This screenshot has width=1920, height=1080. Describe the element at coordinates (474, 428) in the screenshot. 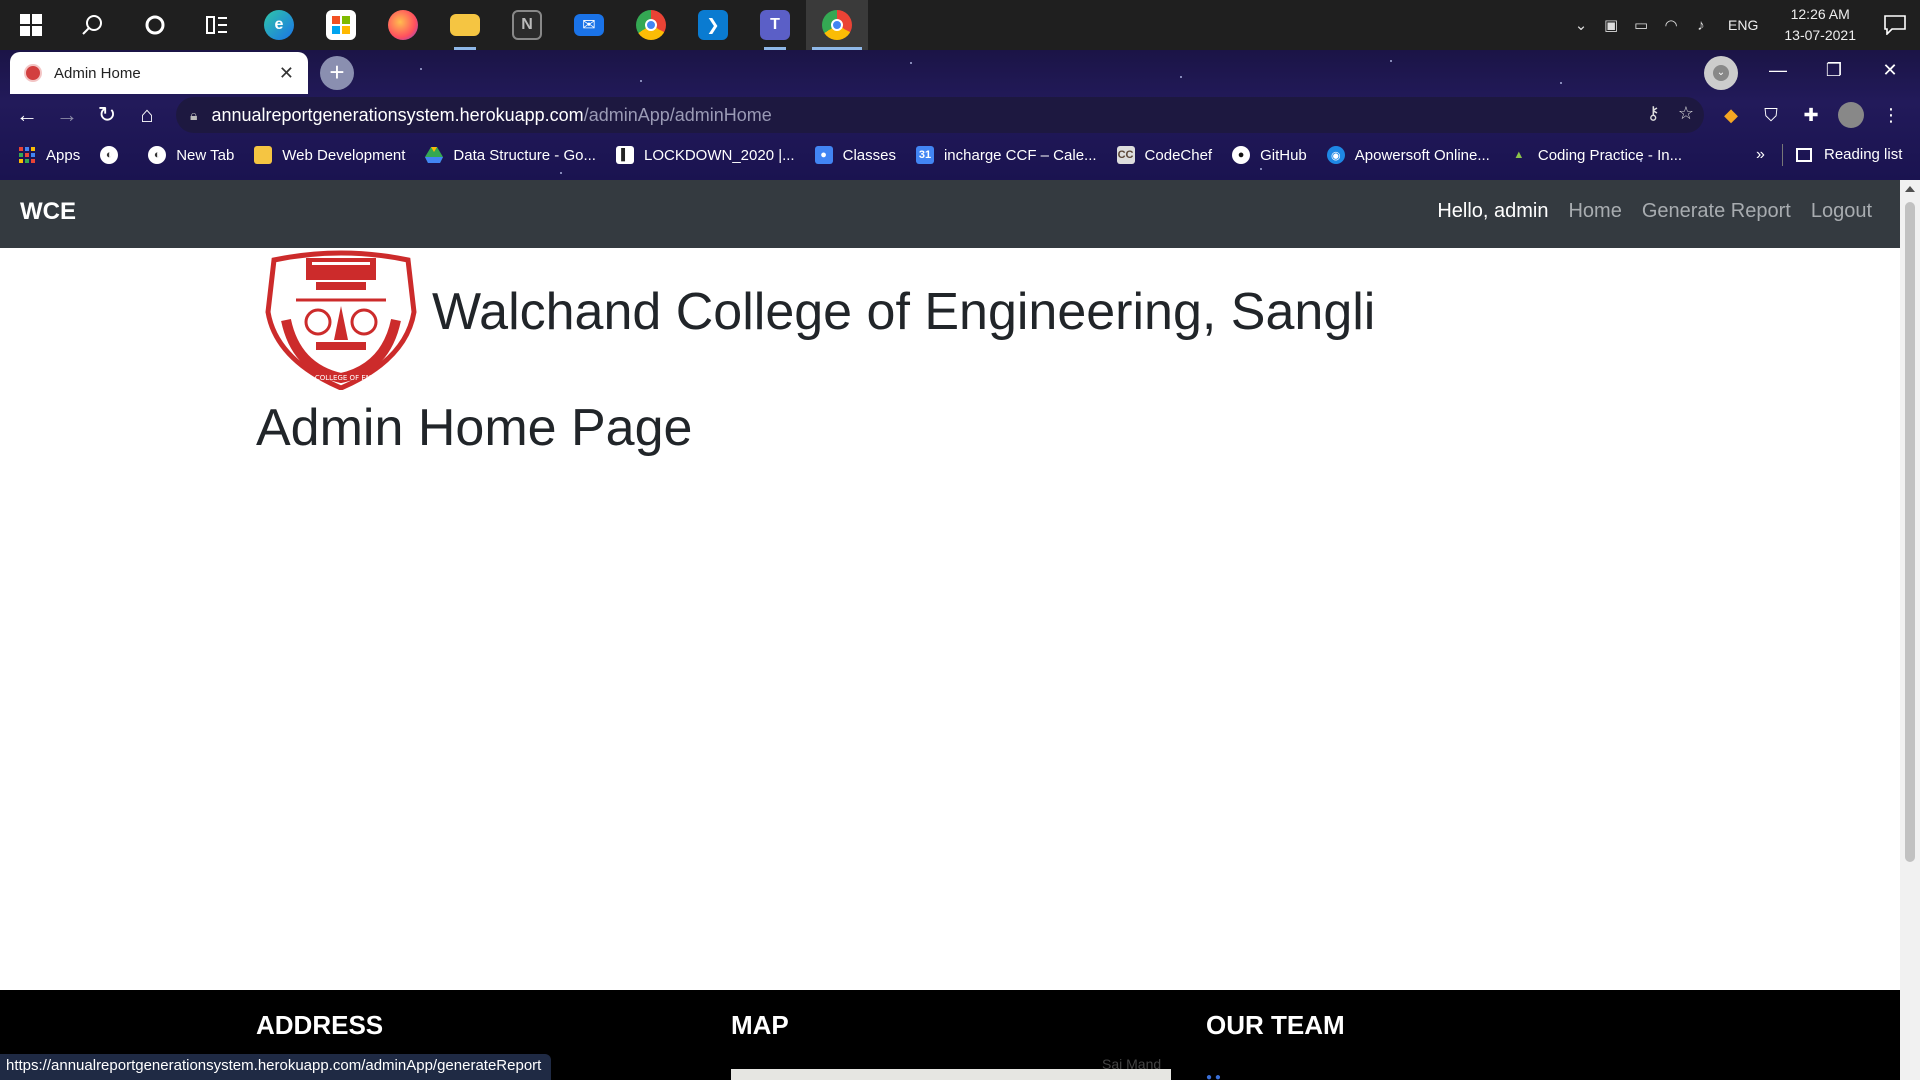

I see `page-title: Admin Home Page` at that location.